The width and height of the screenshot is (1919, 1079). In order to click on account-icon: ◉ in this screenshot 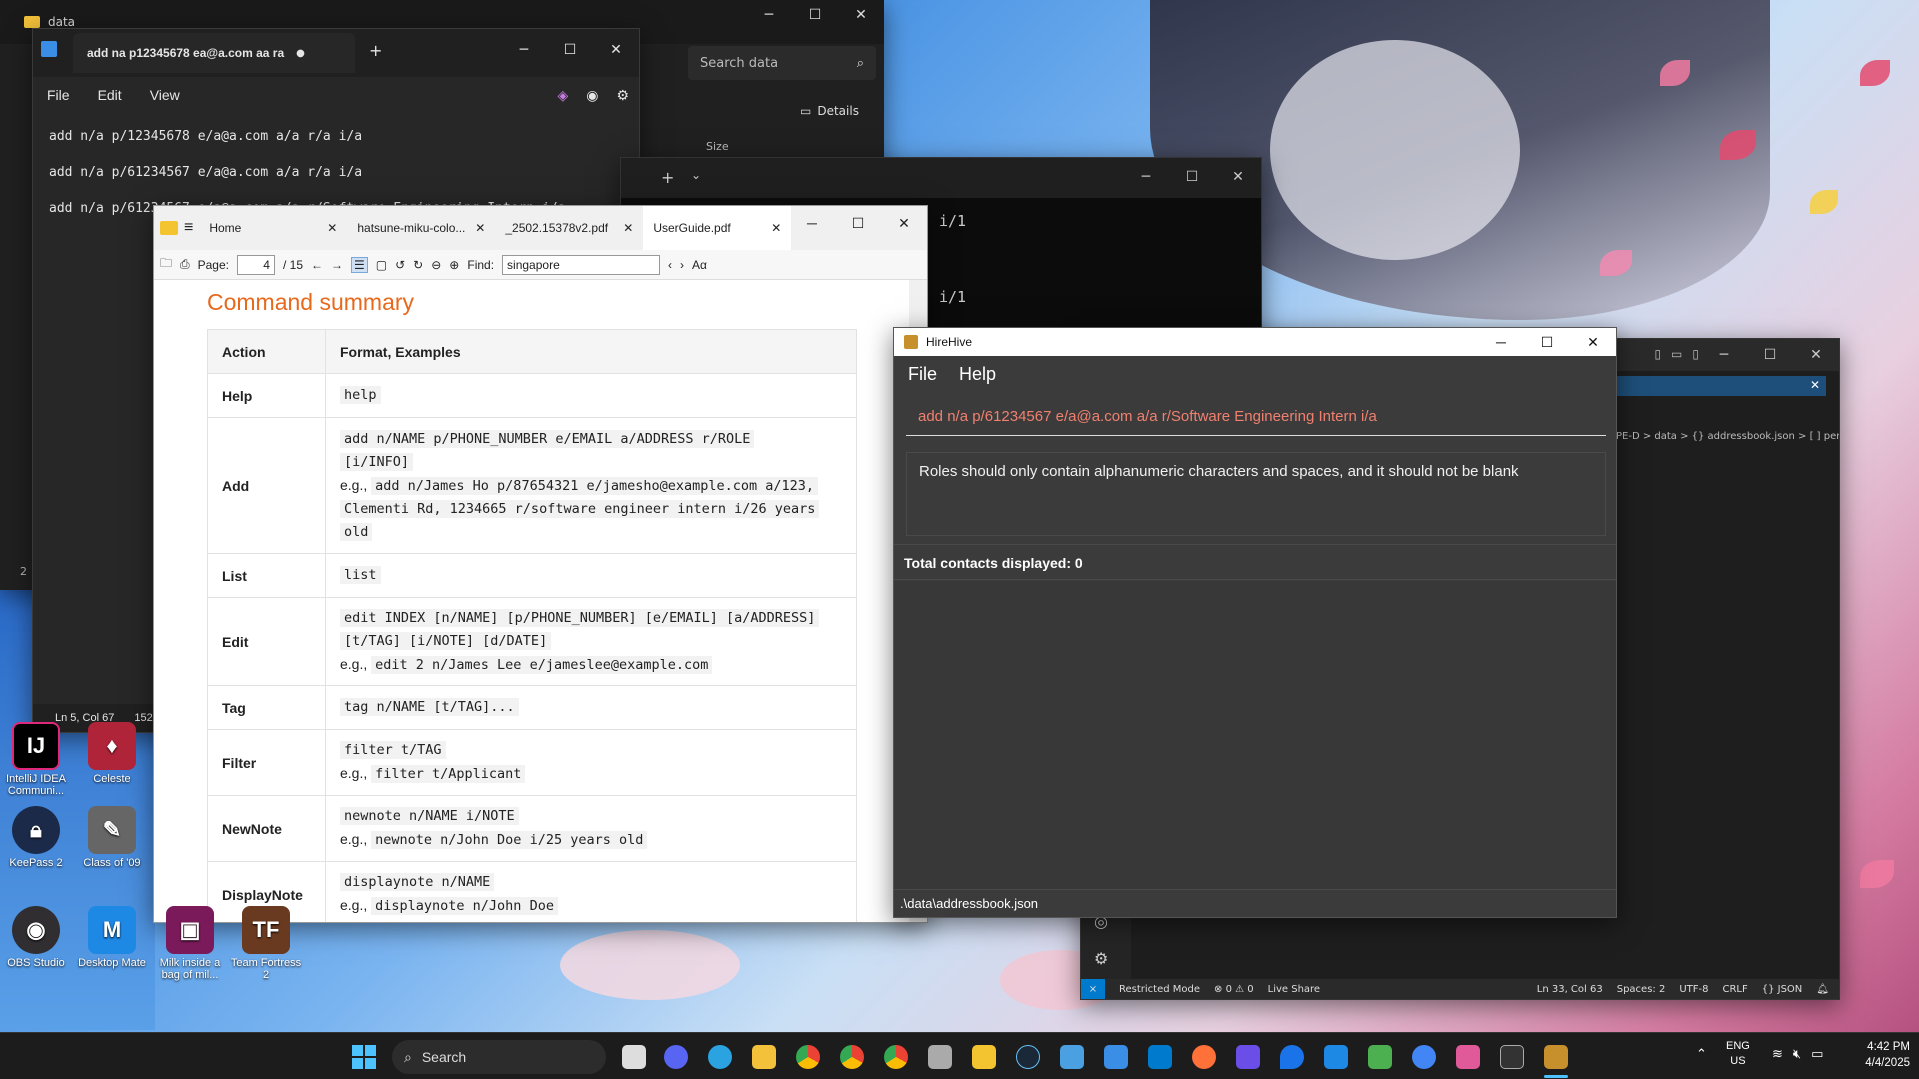, I will do `click(592, 95)`.